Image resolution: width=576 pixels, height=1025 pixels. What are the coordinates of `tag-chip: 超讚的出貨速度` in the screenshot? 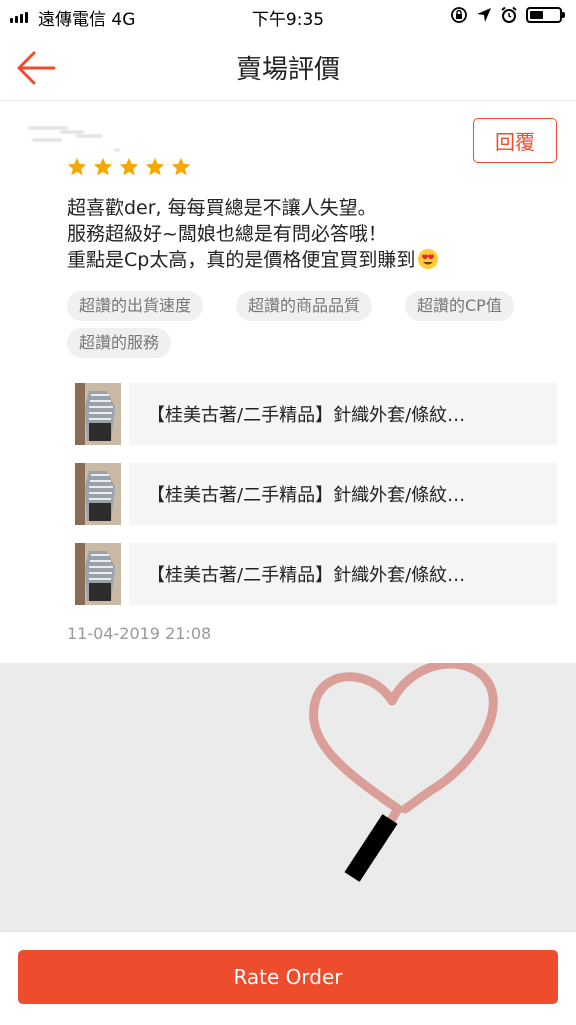 It's located at (135, 306).